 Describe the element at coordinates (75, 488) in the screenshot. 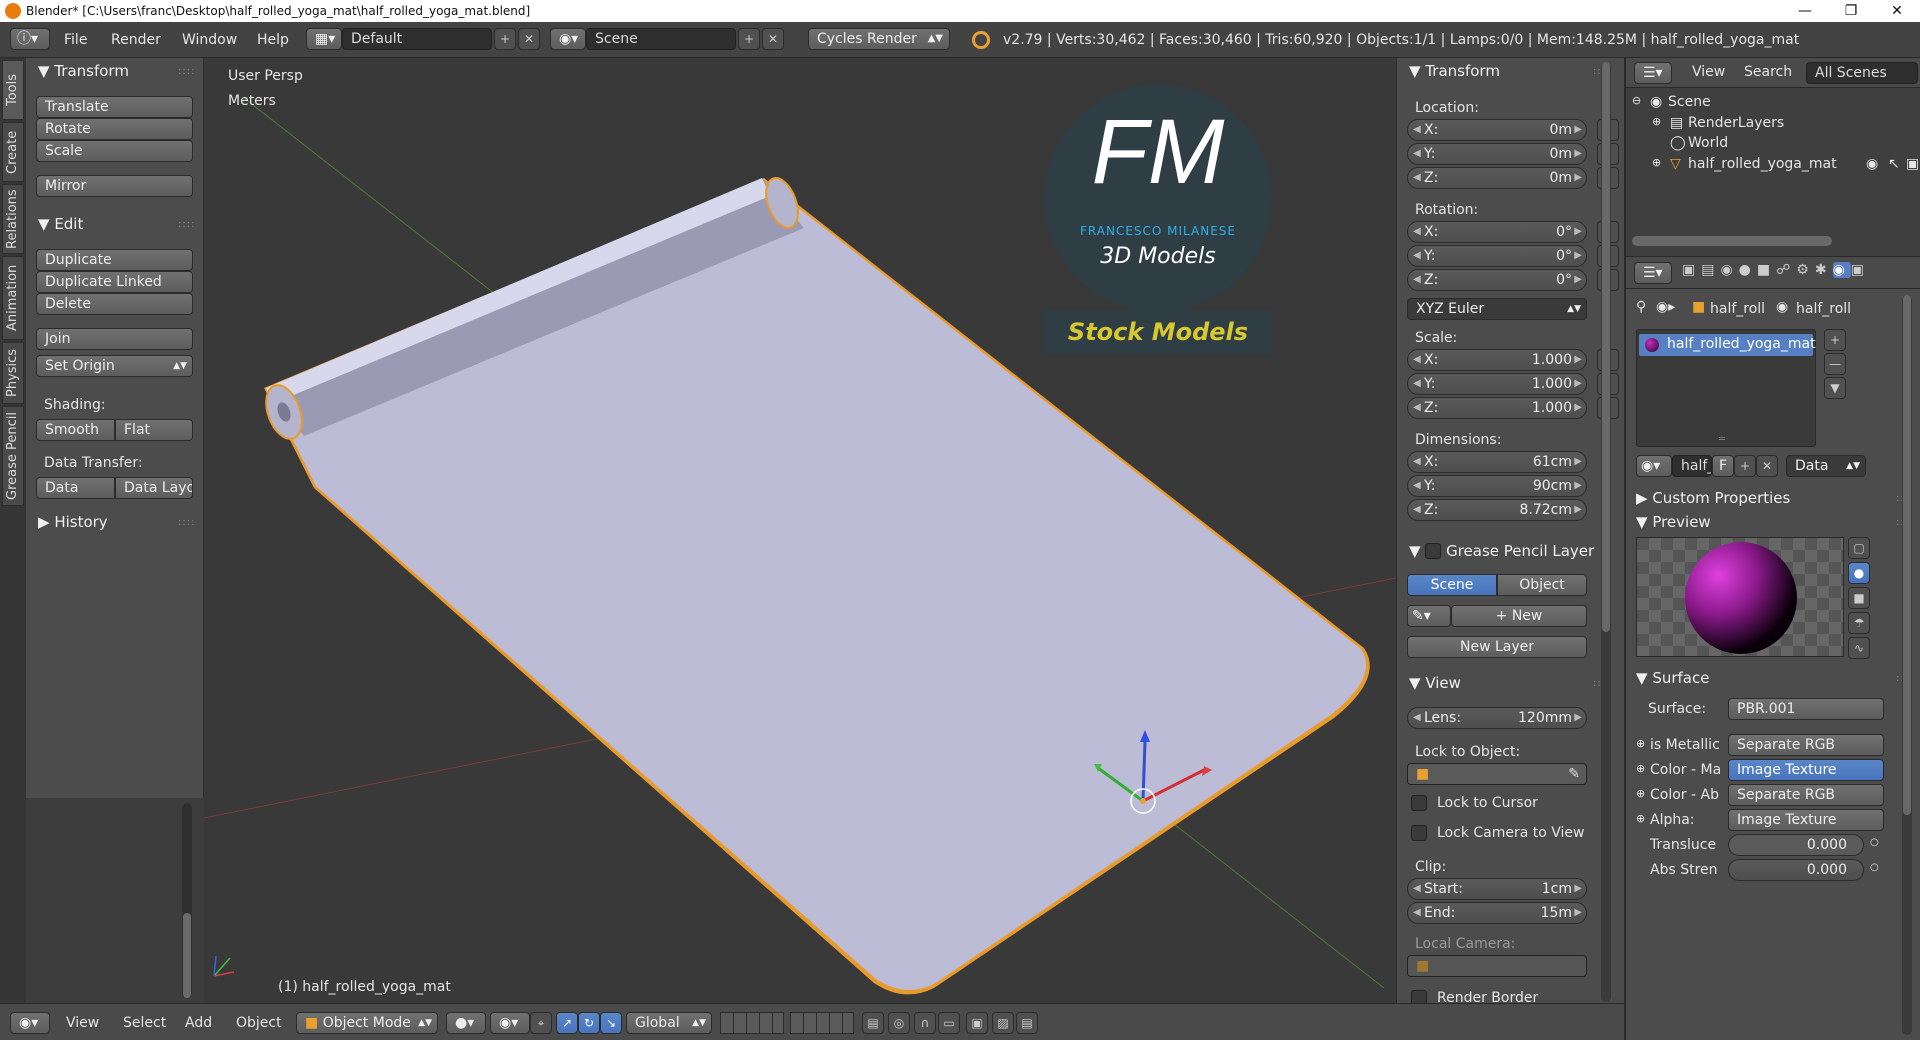

I see `data-transfer-button: Data` at that location.